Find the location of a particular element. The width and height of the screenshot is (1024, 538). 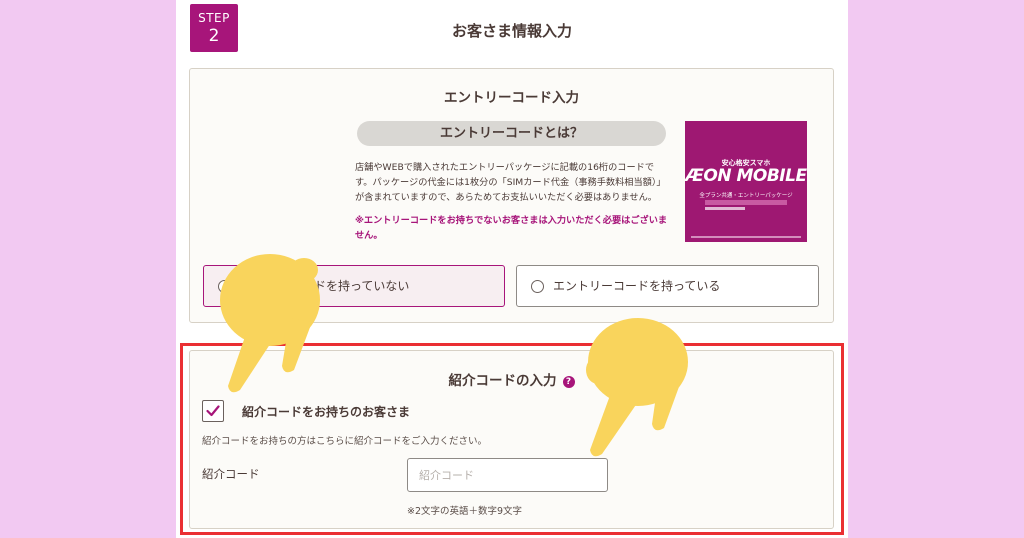

option-have-entry-code: エントリーコードを持っている is located at coordinates (667, 286).